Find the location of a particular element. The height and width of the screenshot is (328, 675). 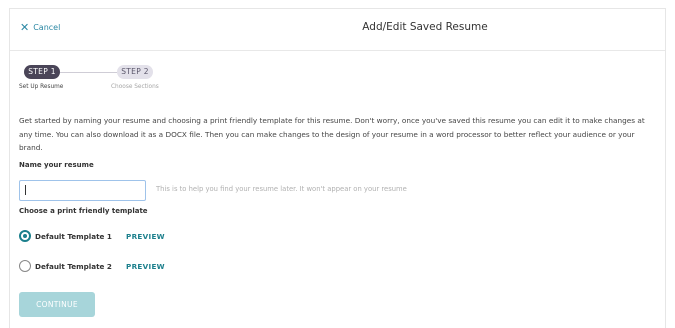

step-2-pill: STEP 2 is located at coordinates (135, 72).